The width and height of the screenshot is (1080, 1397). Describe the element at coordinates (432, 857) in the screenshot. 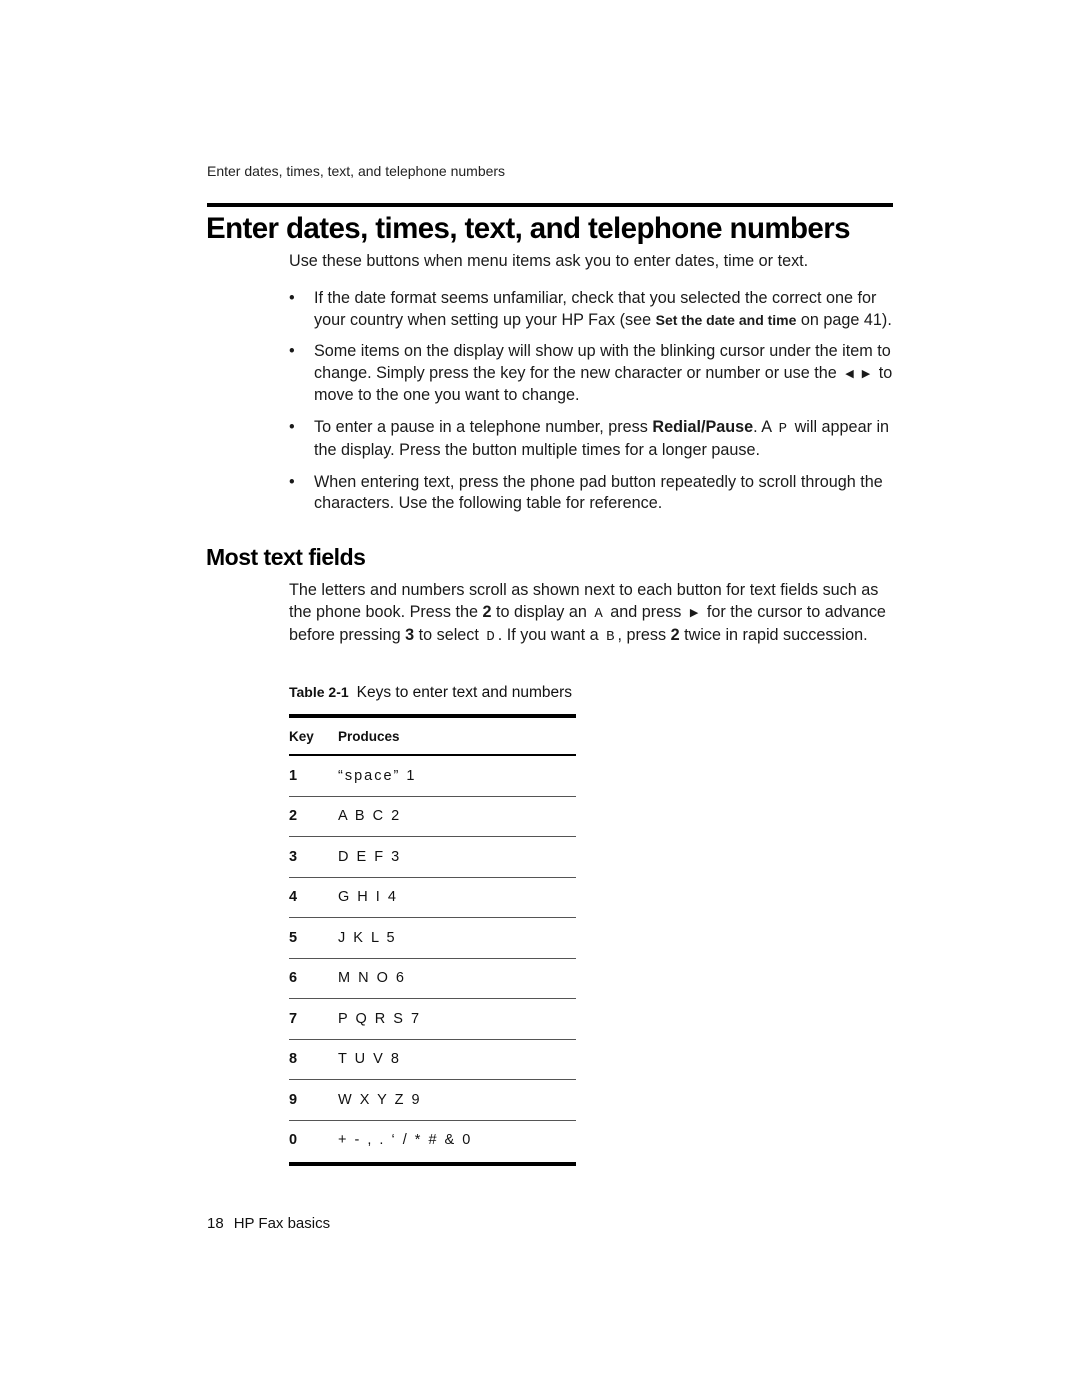

I see `table-row: 3 D E F 3` at that location.